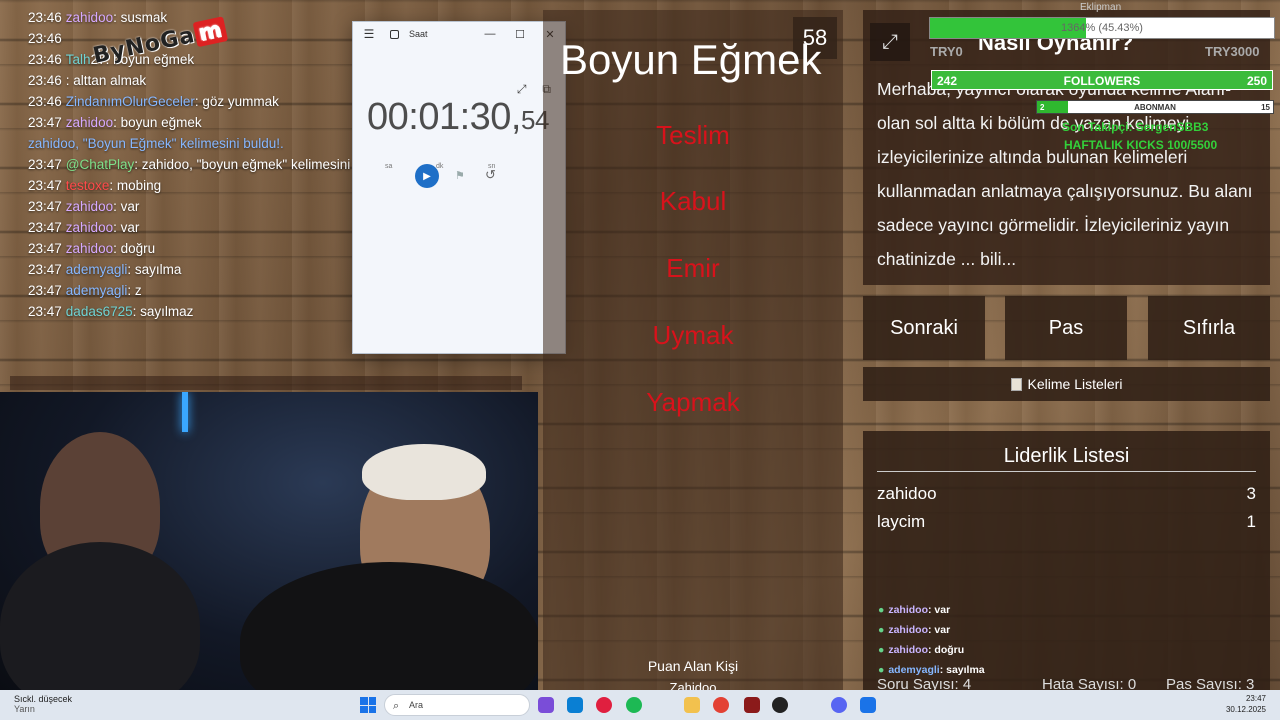 The image size is (1280, 720). Describe the element at coordinates (1102, 28) in the screenshot. I see `donation-goal-bar: 1364% (45.43%)` at that location.